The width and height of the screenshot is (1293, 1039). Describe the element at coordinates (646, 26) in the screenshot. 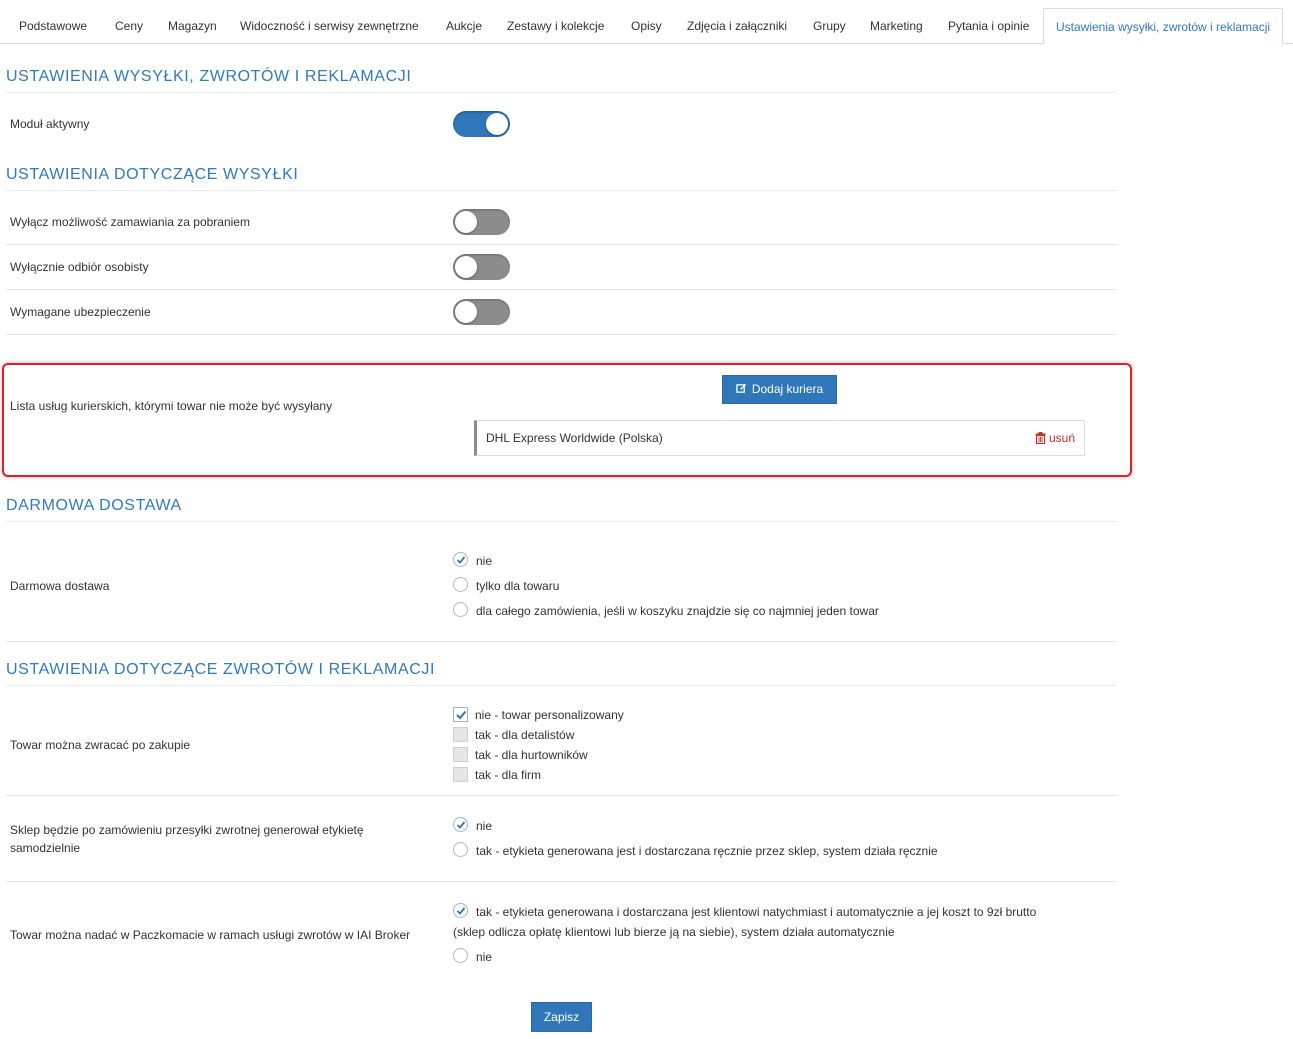

I see `tab-opisy: Opisy` at that location.